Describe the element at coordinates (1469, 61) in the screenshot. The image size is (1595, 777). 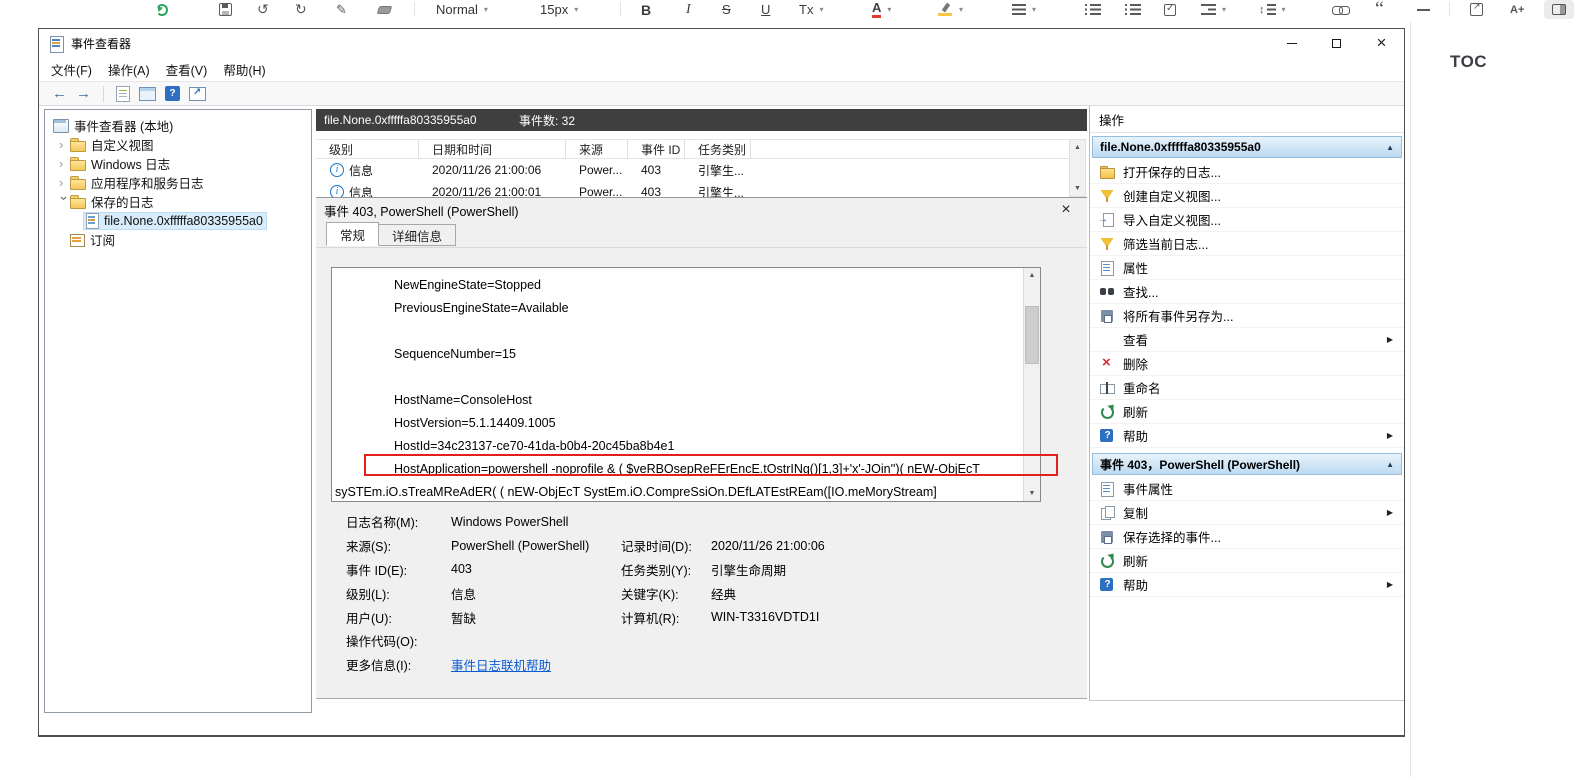
I see `toc-title: TOC` at that location.